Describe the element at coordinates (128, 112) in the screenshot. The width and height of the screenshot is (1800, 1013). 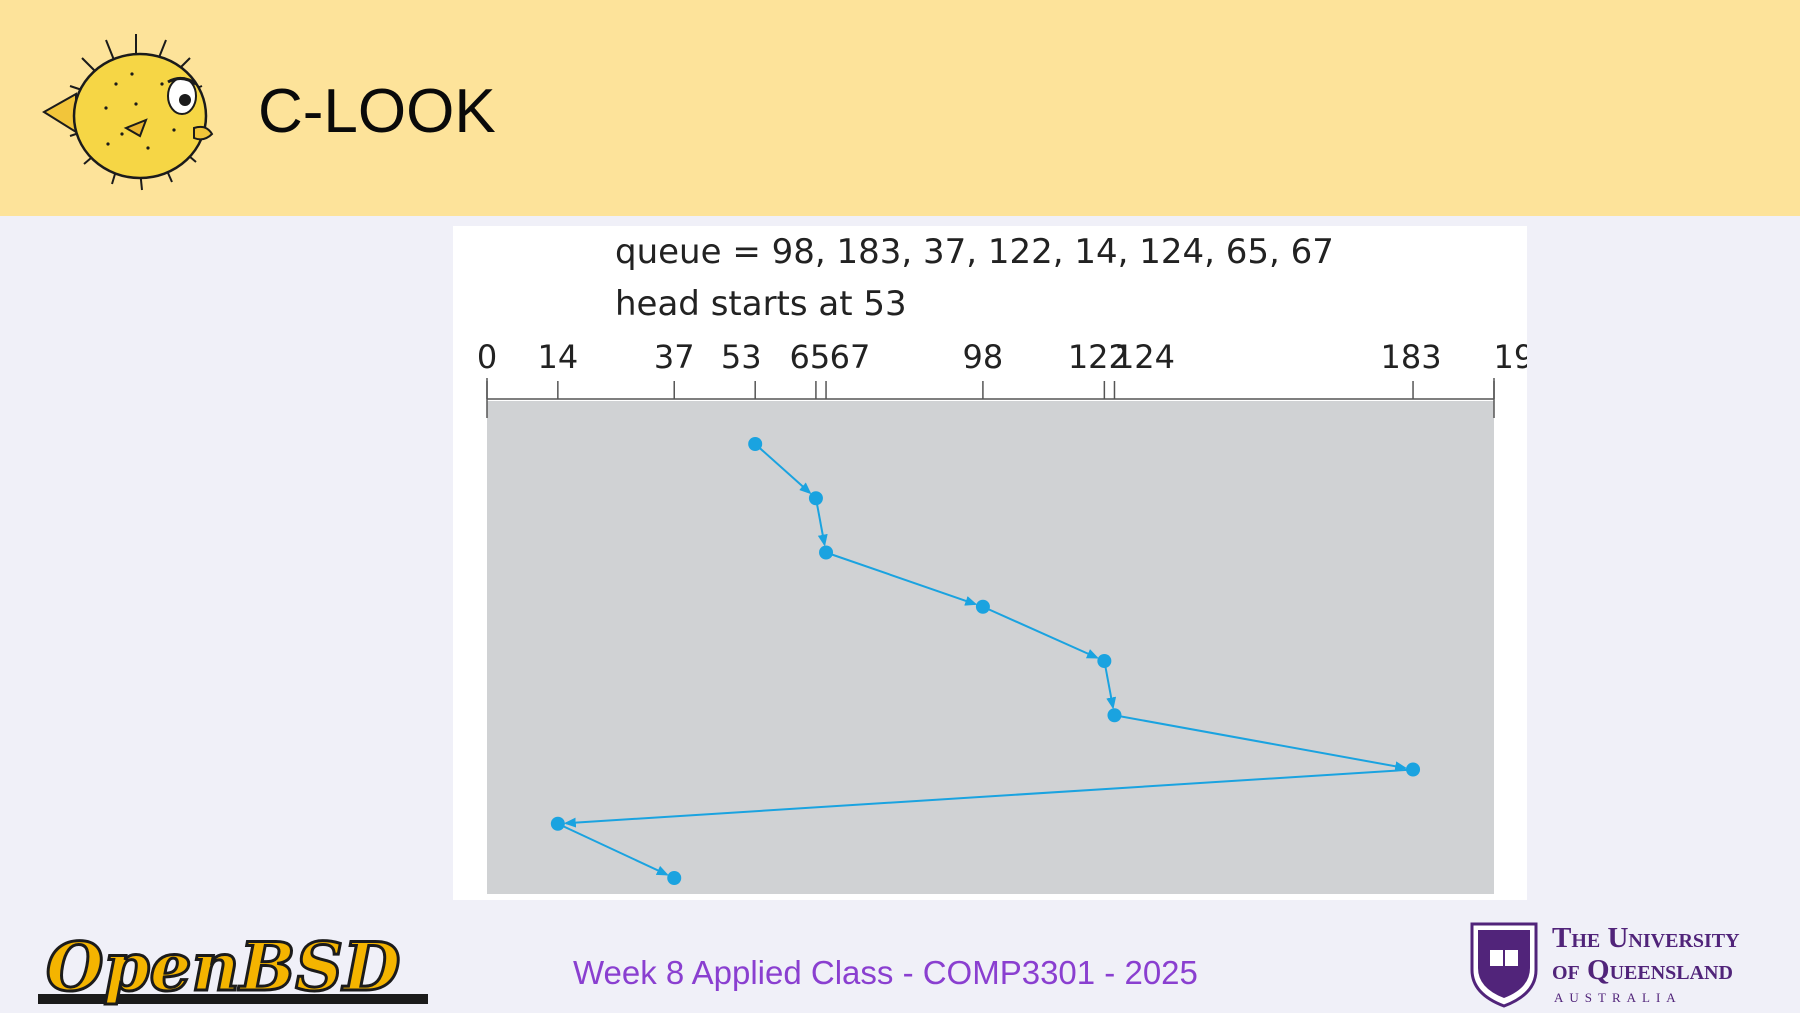
I see `pufferfish-logo-icon` at that location.